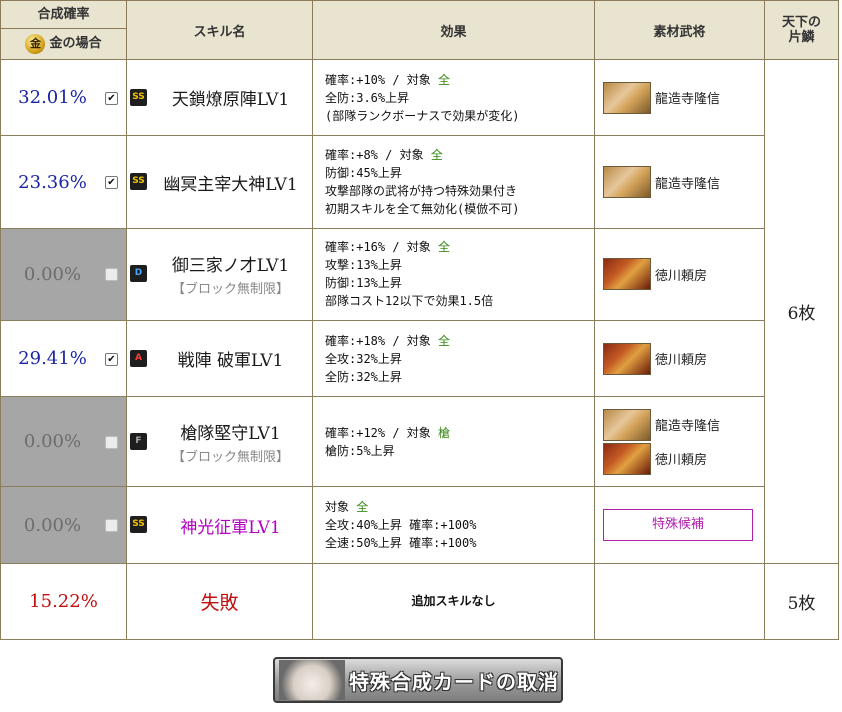 The width and height of the screenshot is (842, 712). I want to click on gold-case-label: 金の場合, so click(75, 43).